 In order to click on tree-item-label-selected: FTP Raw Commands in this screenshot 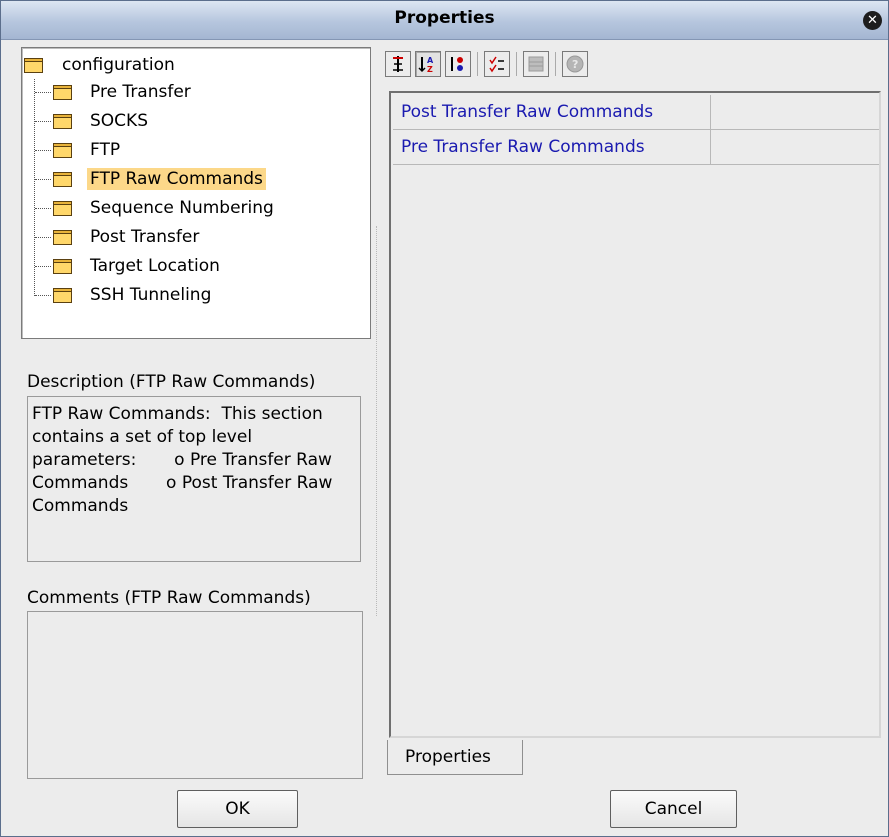, I will do `click(176, 179)`.